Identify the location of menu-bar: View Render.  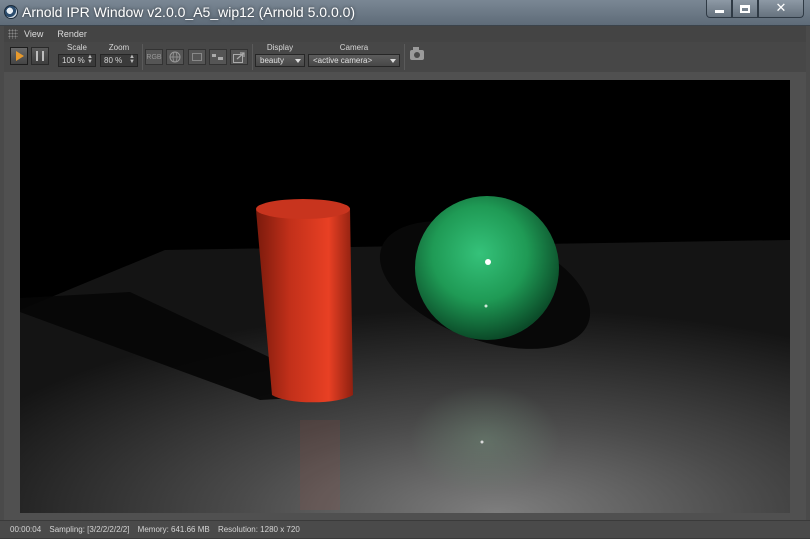
(405, 34).